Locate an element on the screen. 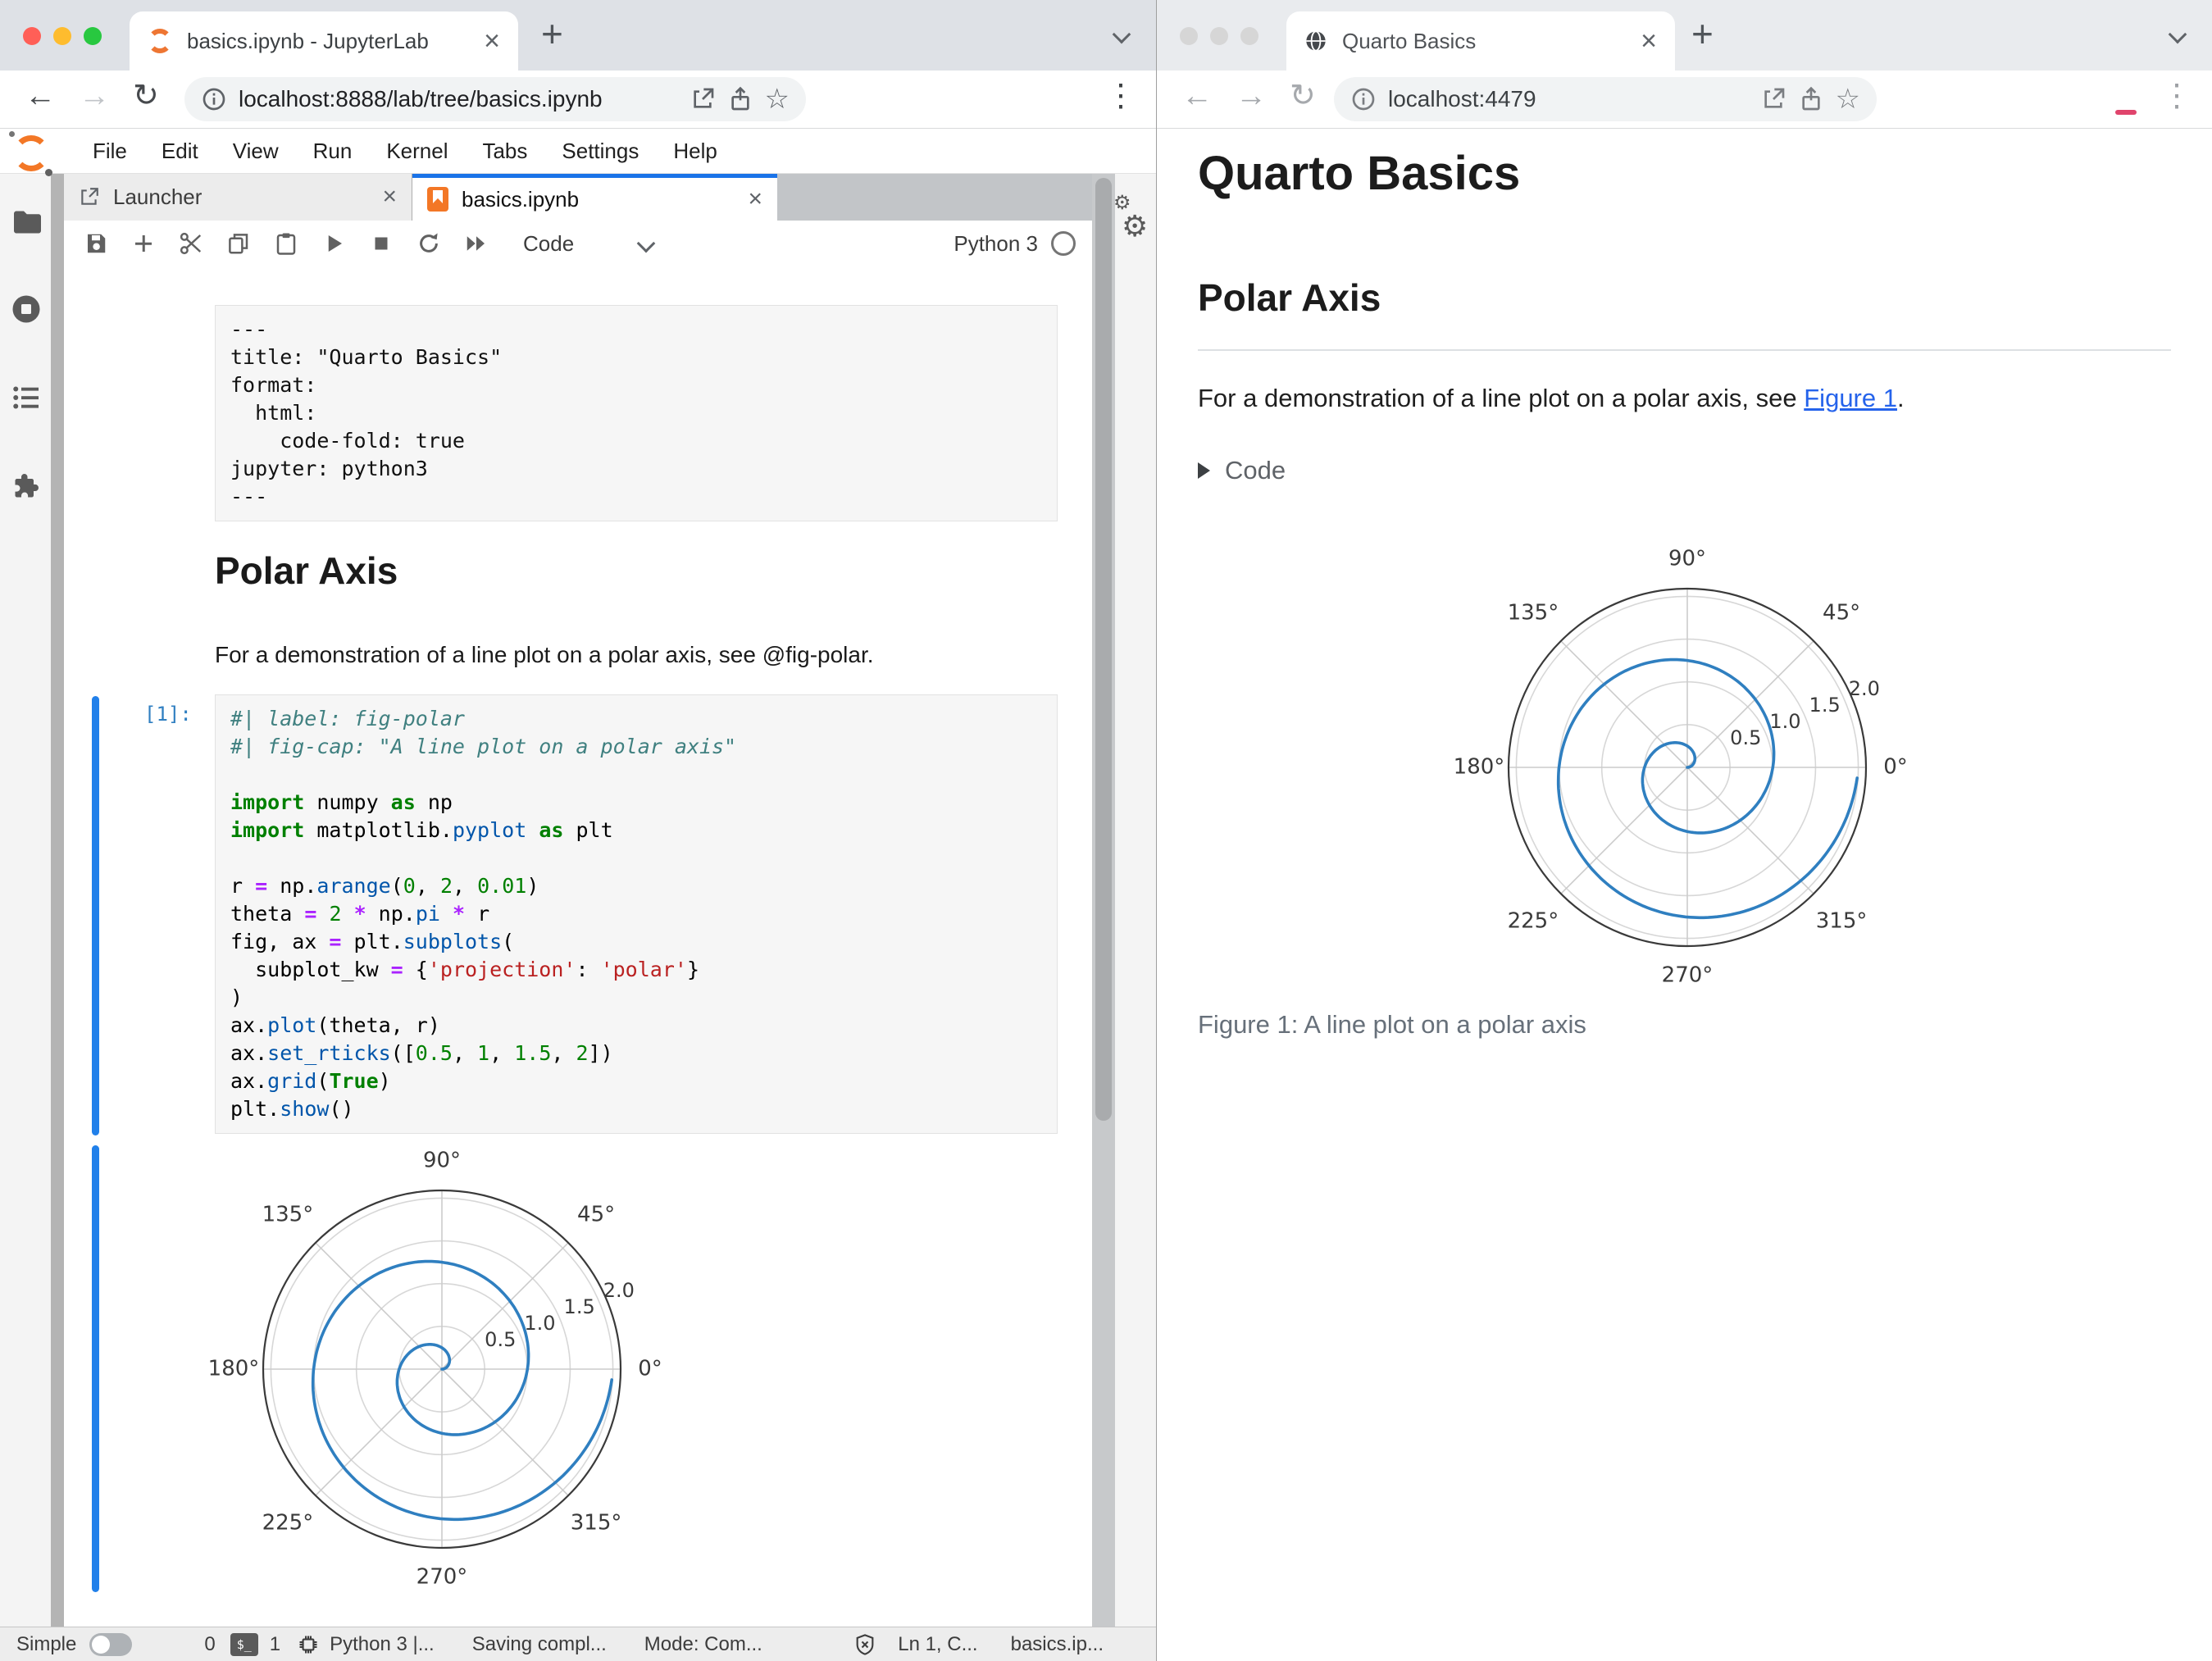  menu-item-tabs: Tabs is located at coordinates (505, 151).